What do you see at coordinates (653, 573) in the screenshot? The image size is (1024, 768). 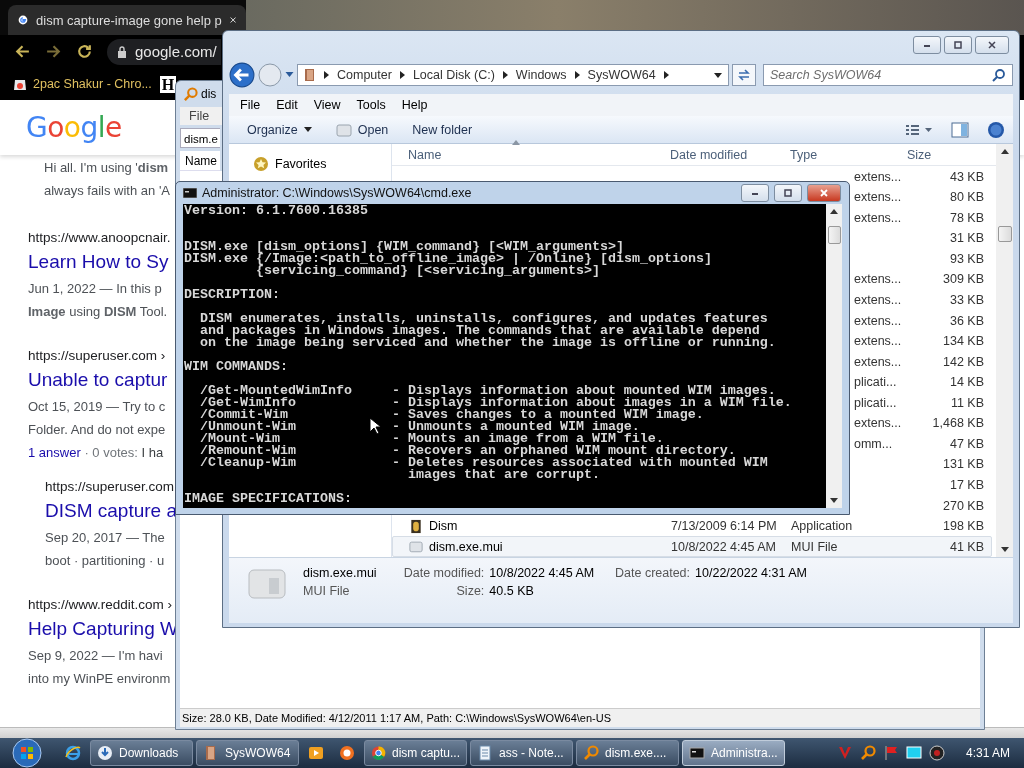 I see `property-label: Date created:` at bounding box center [653, 573].